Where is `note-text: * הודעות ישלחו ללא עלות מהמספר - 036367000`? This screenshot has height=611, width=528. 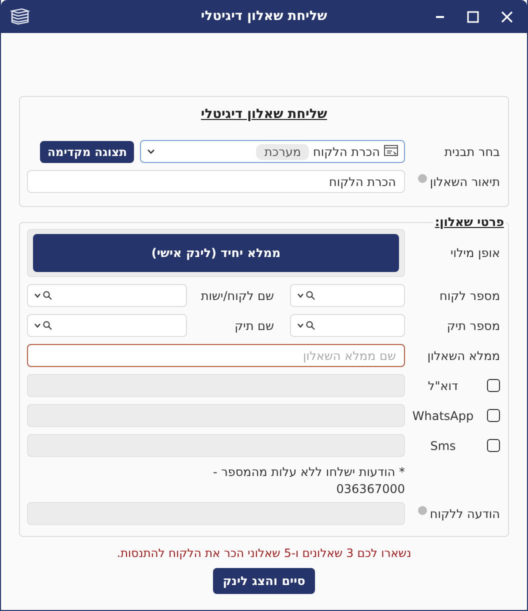 note-text: * הודעות ישלחו ללא עלות מהמספר - 036367000 is located at coordinates (308, 481).